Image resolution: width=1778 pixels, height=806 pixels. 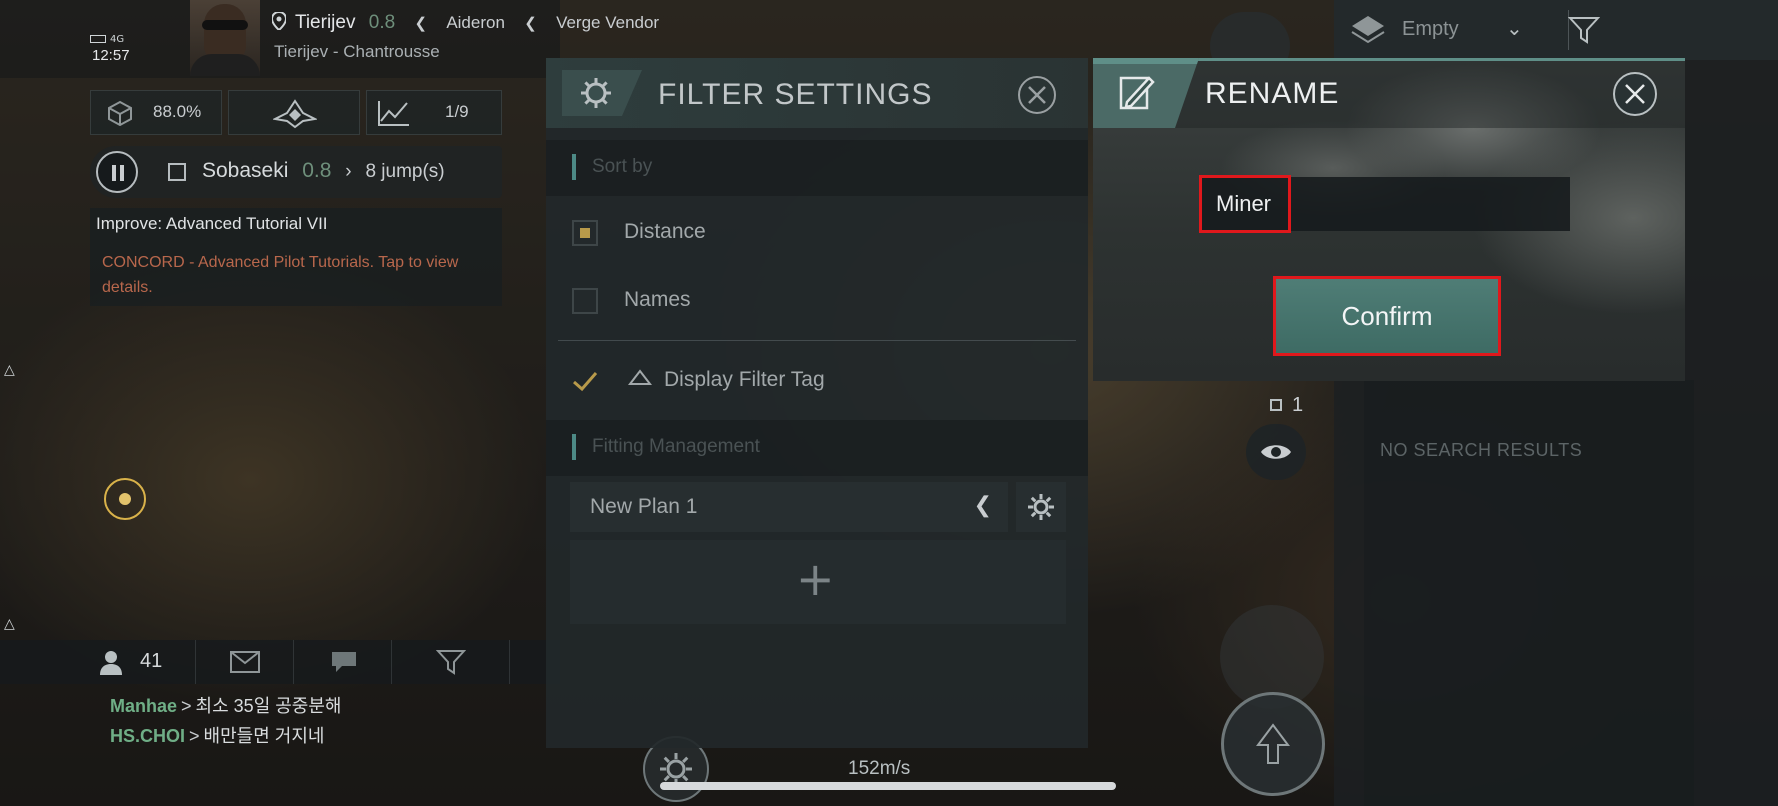 What do you see at coordinates (148, 736) in the screenshot?
I see `chat-sender: HS.CHOI` at bounding box center [148, 736].